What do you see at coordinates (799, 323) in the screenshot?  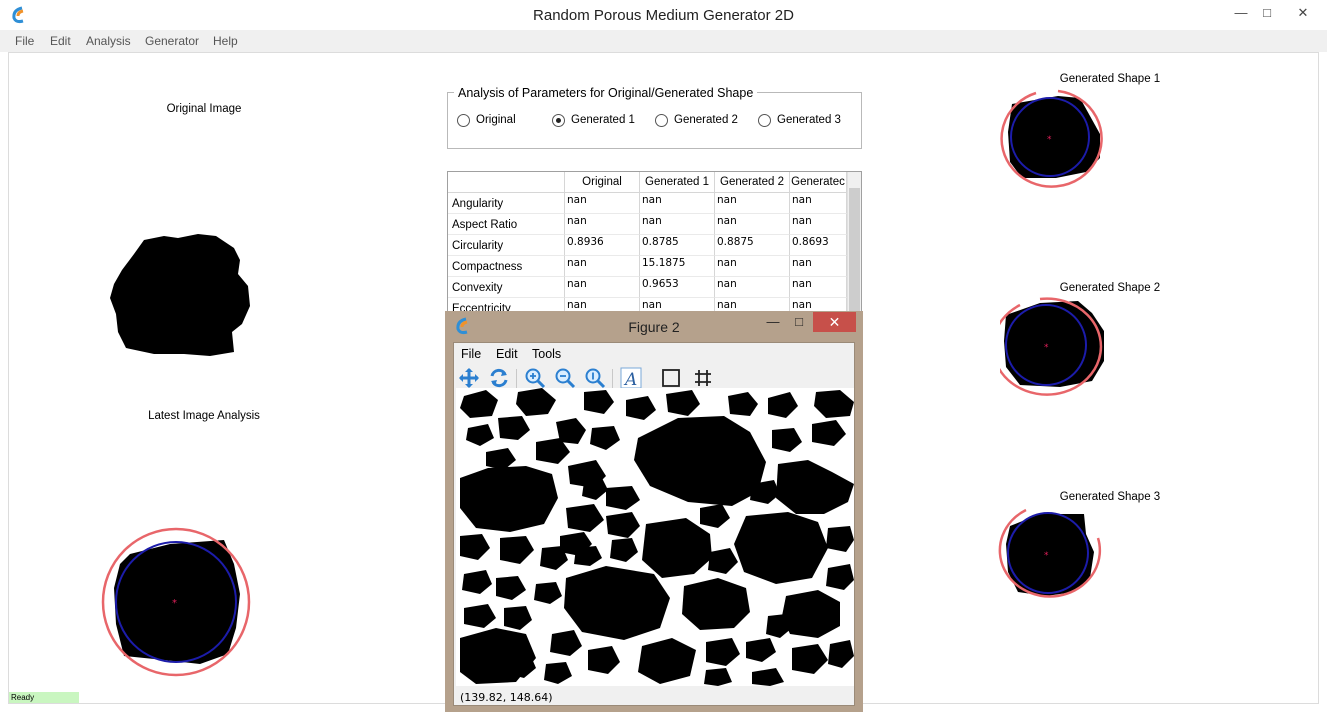 I see `figure-maximize-button: □` at bounding box center [799, 323].